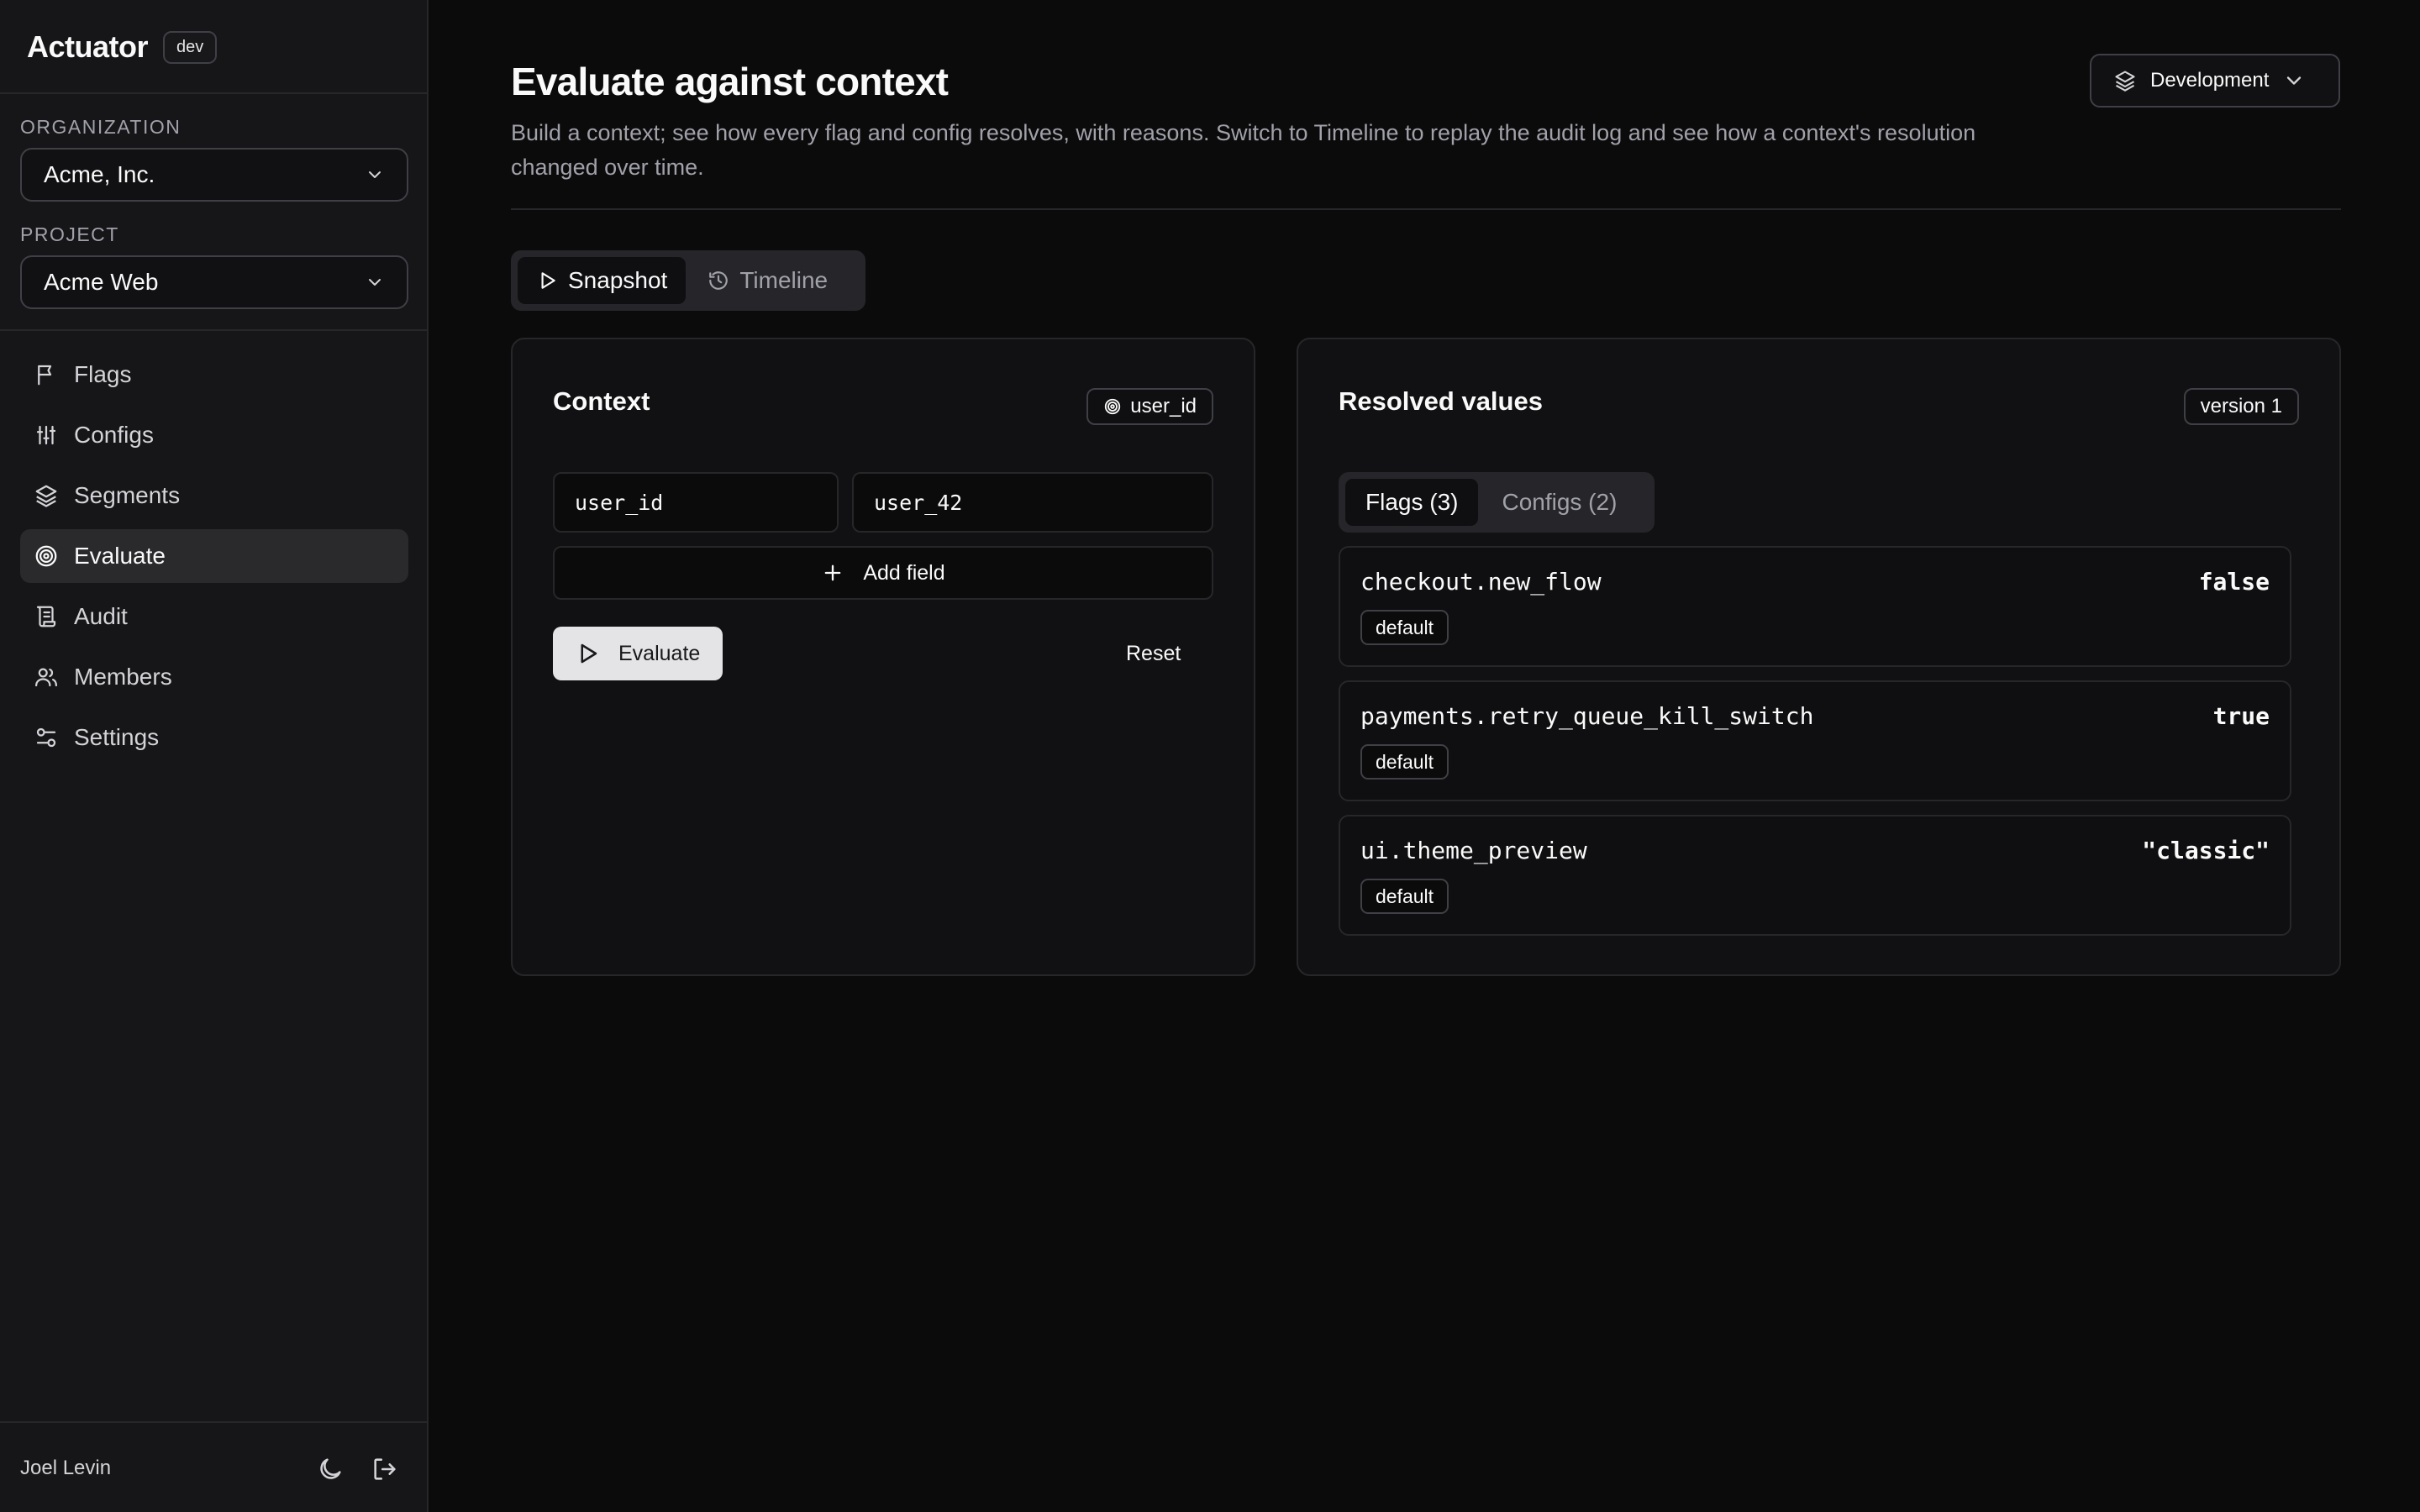 This screenshot has width=2420, height=1512. Describe the element at coordinates (2241, 716) in the screenshot. I see `flag-value: true` at that location.